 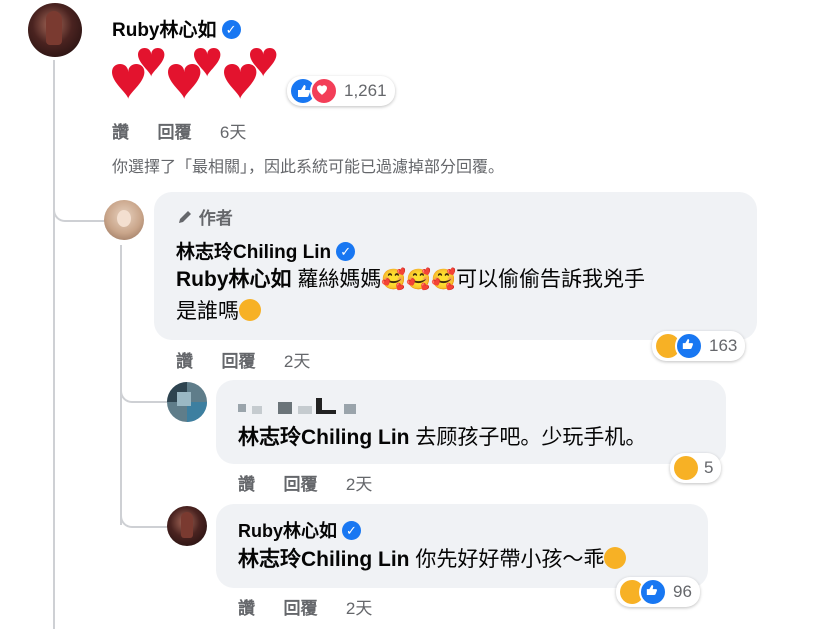 I want to click on heart-icon, so click(x=194, y=74).